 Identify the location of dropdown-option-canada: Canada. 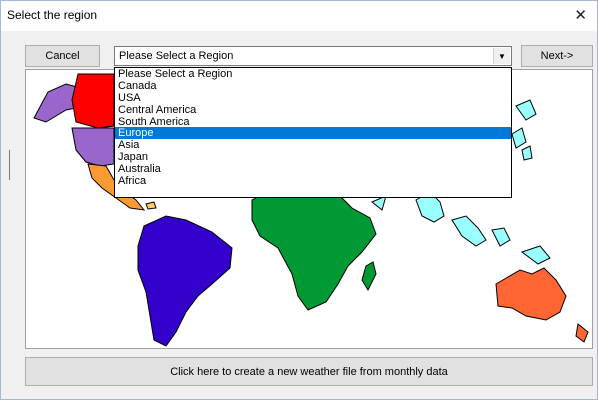
(313, 86).